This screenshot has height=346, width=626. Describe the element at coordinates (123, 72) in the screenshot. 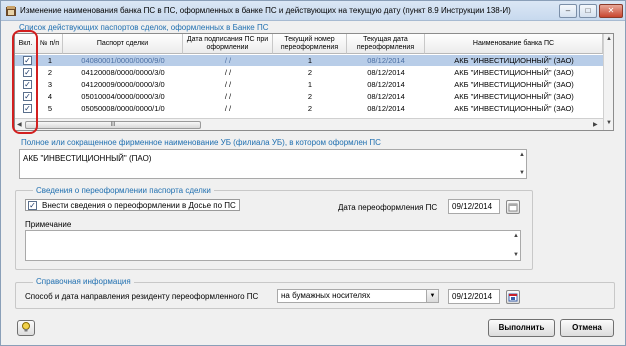

I see `cell-ps: 04120008/0000/0000/3/0` at that location.